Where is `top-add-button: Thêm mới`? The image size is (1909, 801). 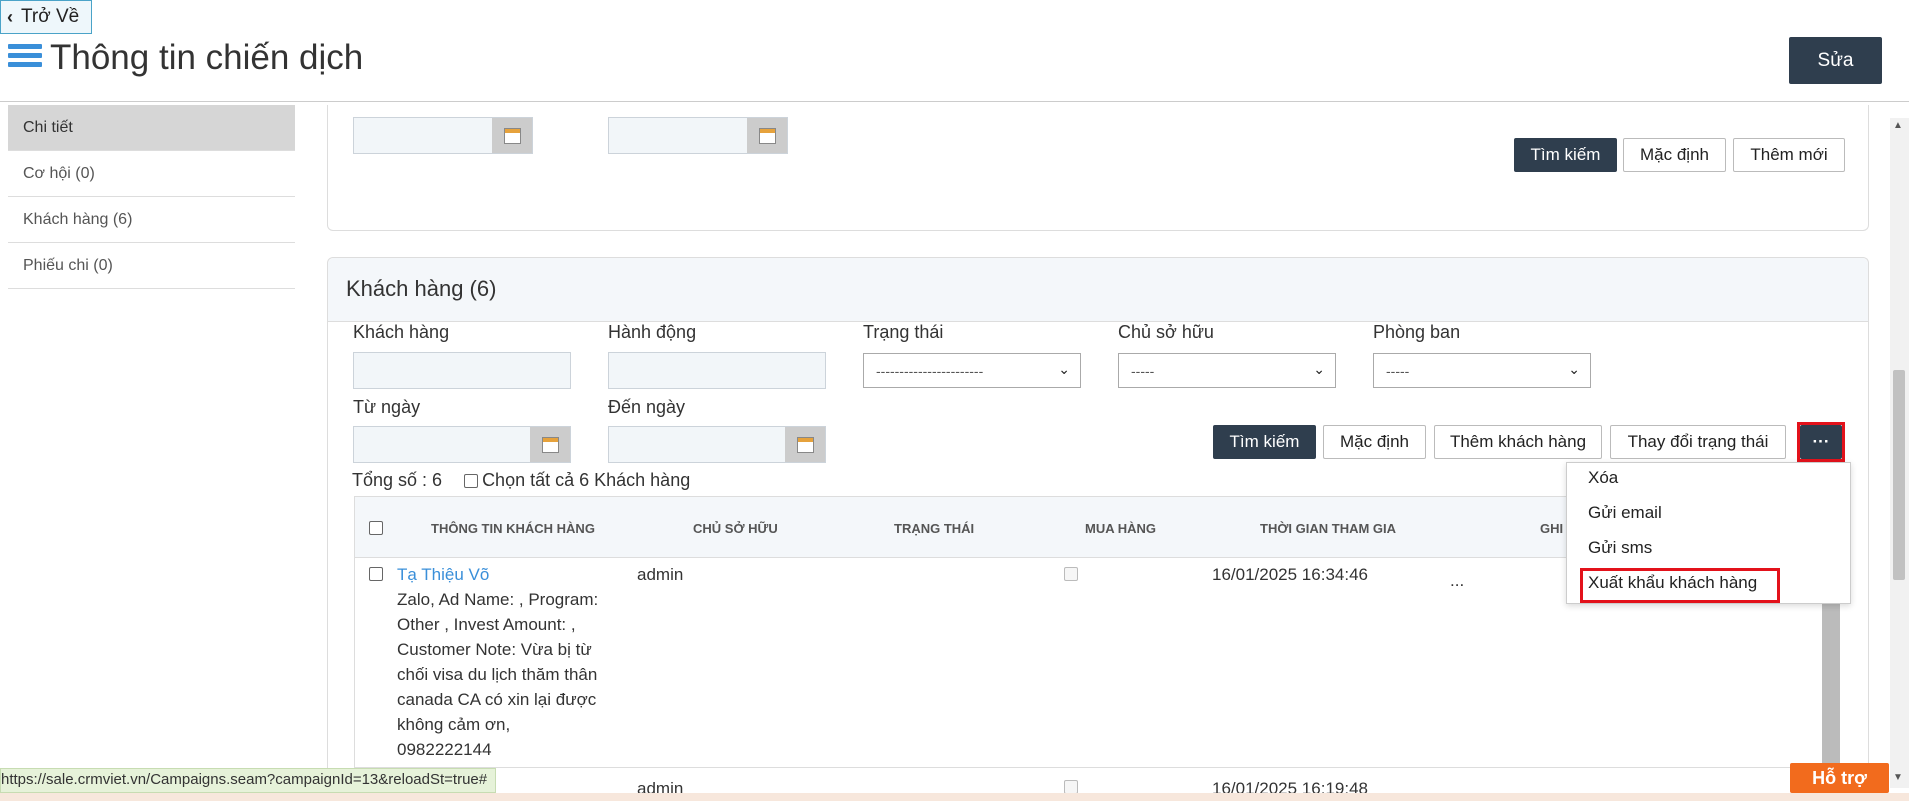
top-add-button: Thêm mới is located at coordinates (1789, 155).